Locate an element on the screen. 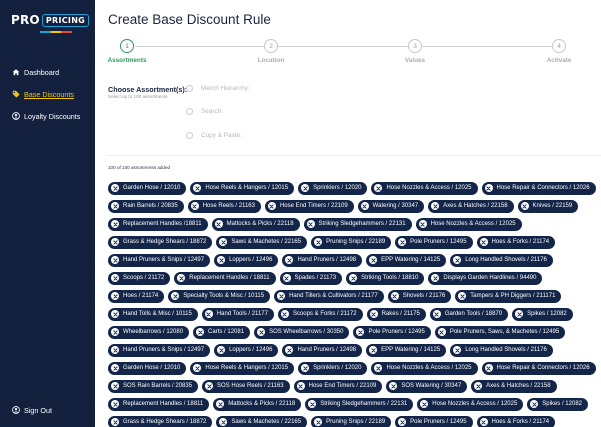 This screenshot has width=601, height=427. assortment-chip: Axes & Hatches / 22158 is located at coordinates (514, 386).